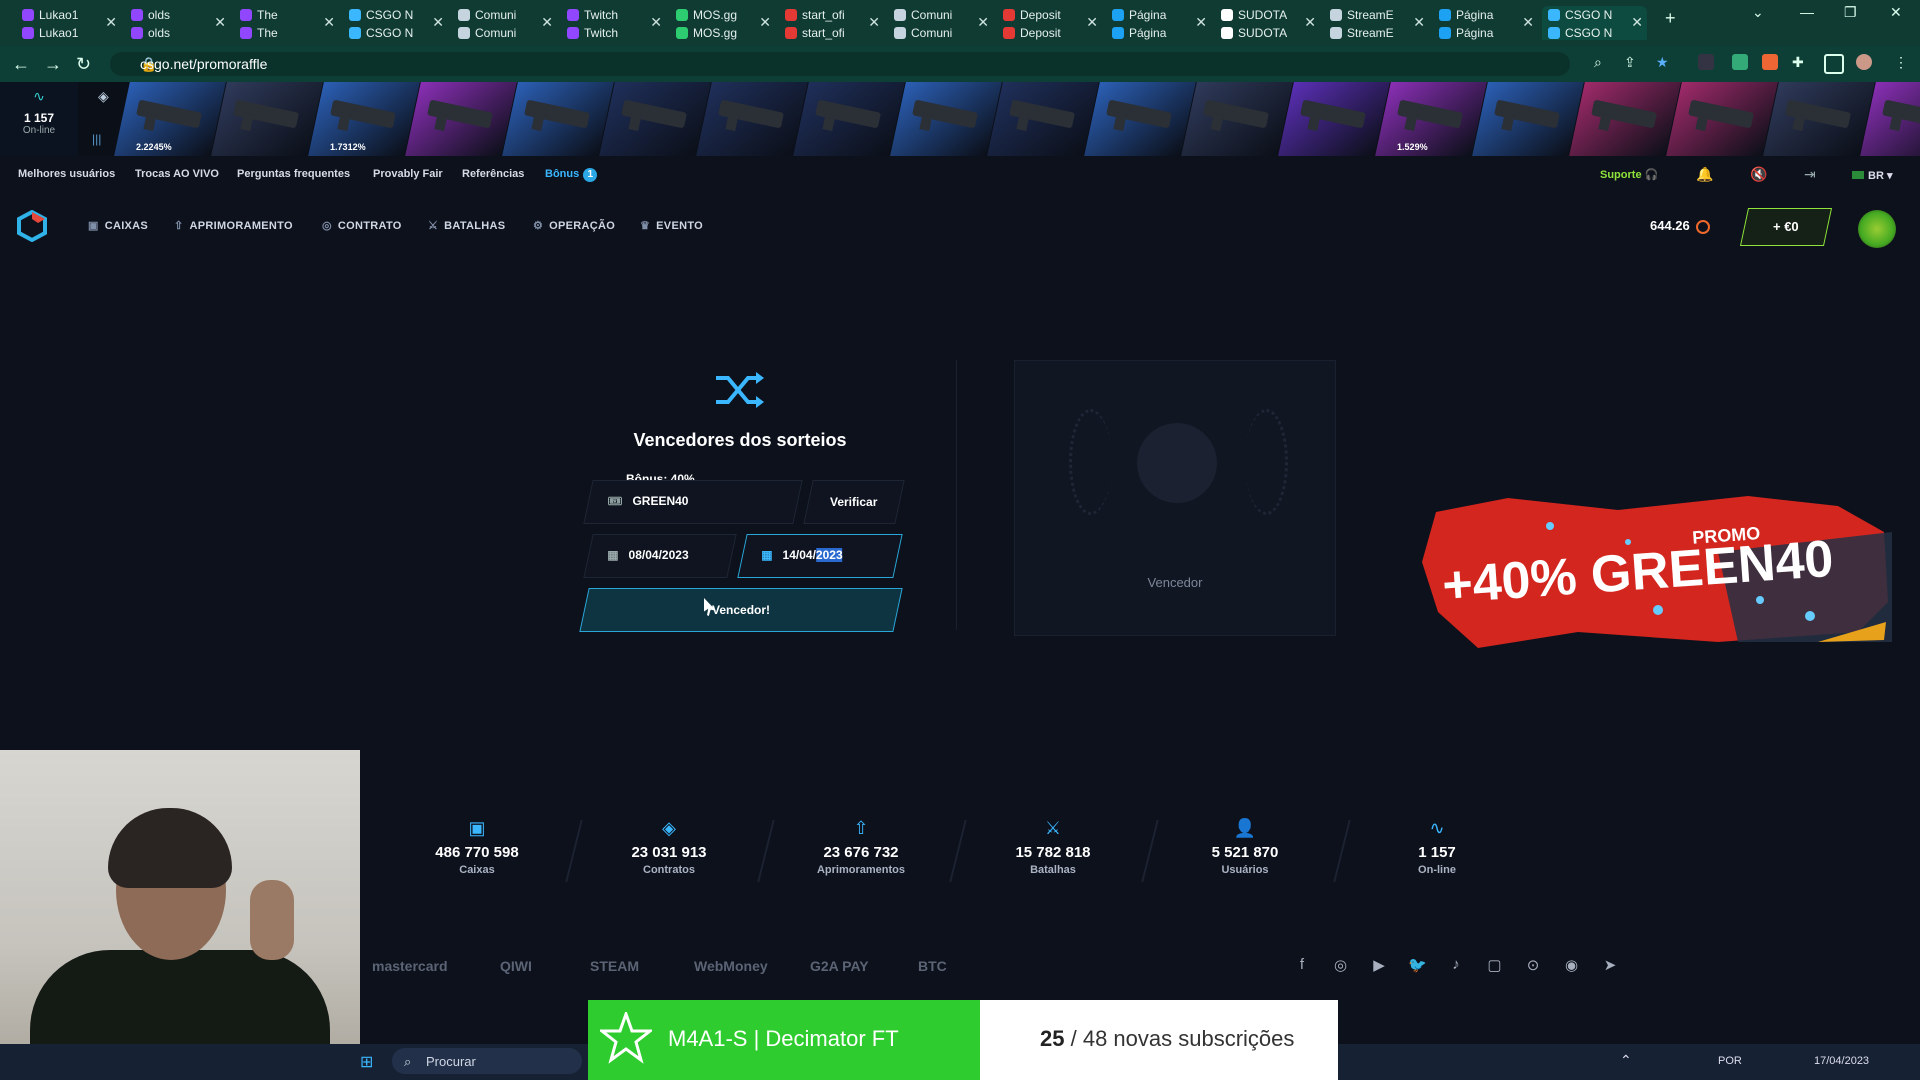 The height and width of the screenshot is (1080, 1920). I want to click on share-icon: ⇪, so click(1630, 62).